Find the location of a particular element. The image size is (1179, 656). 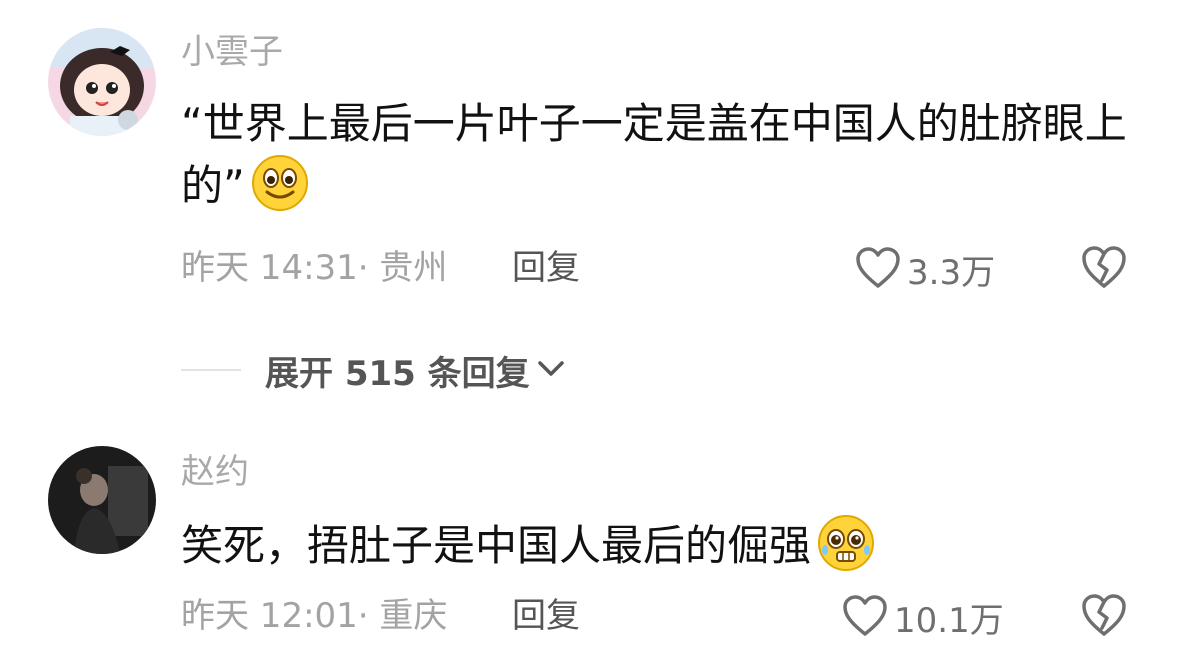

like-count: 10.1万 is located at coordinates (949, 620).